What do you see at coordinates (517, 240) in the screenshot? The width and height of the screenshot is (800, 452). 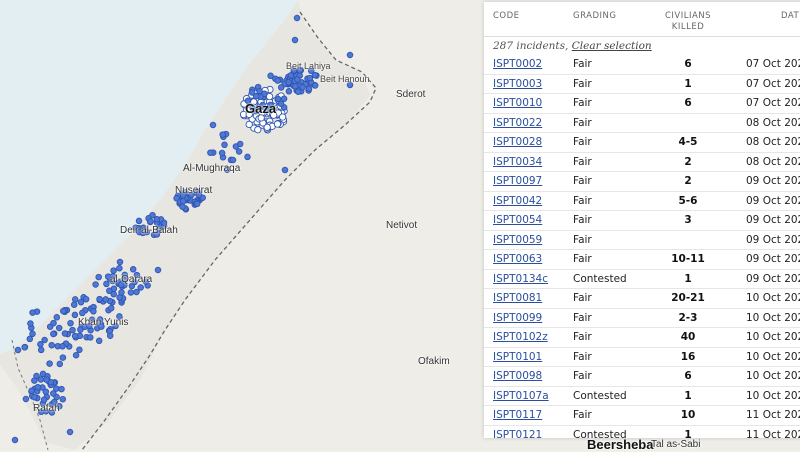 I see `incident-code-link: ISPT0059` at bounding box center [517, 240].